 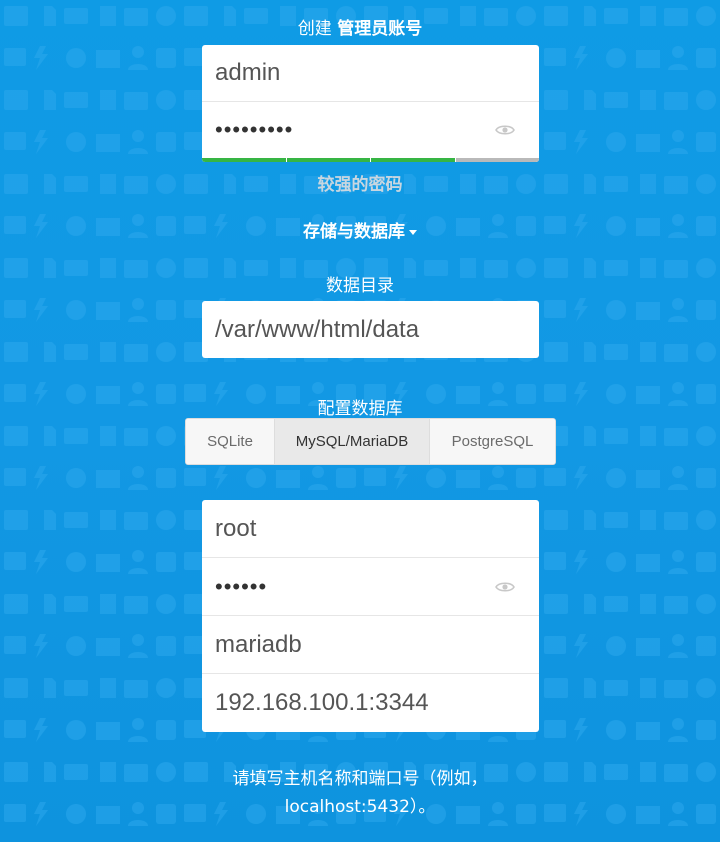 I want to click on db-option-postgresql: PostgreSQL, so click(x=492, y=441).